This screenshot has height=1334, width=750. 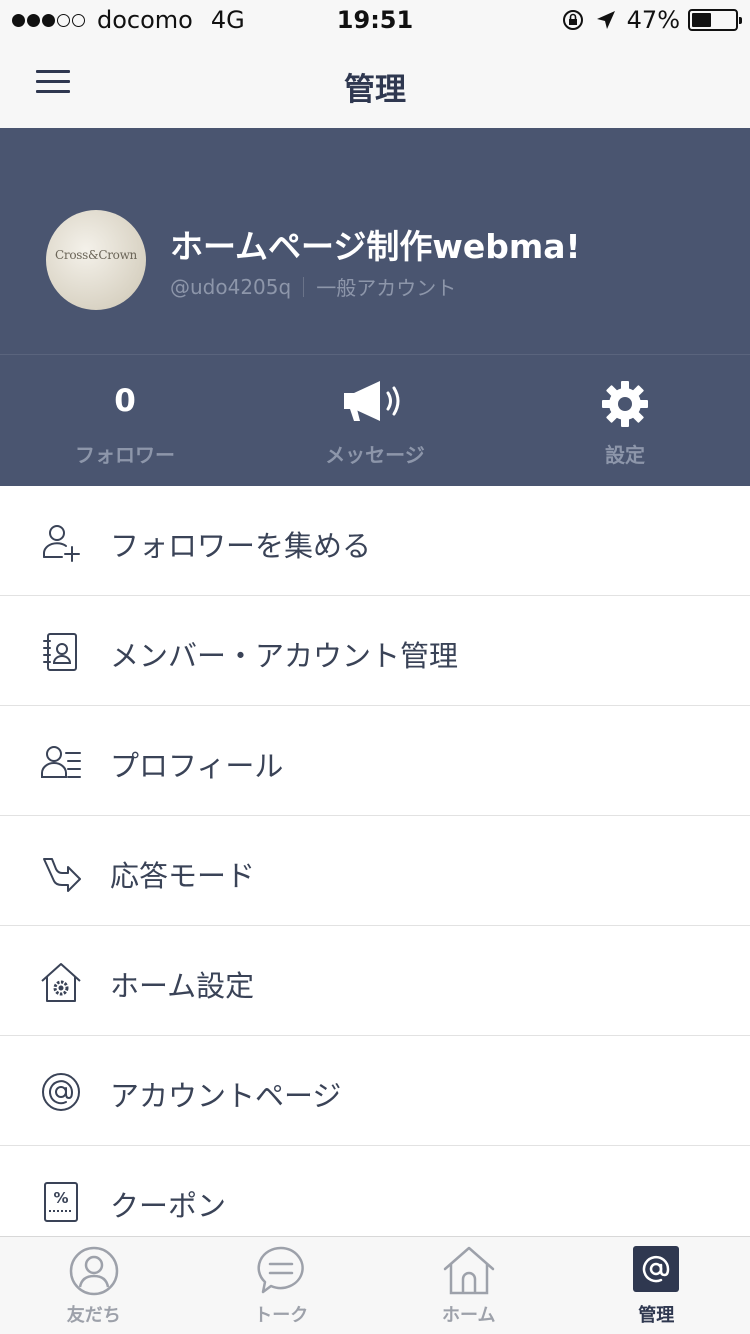 I want to click on coupon-icon: %, so click(x=61, y=1202).